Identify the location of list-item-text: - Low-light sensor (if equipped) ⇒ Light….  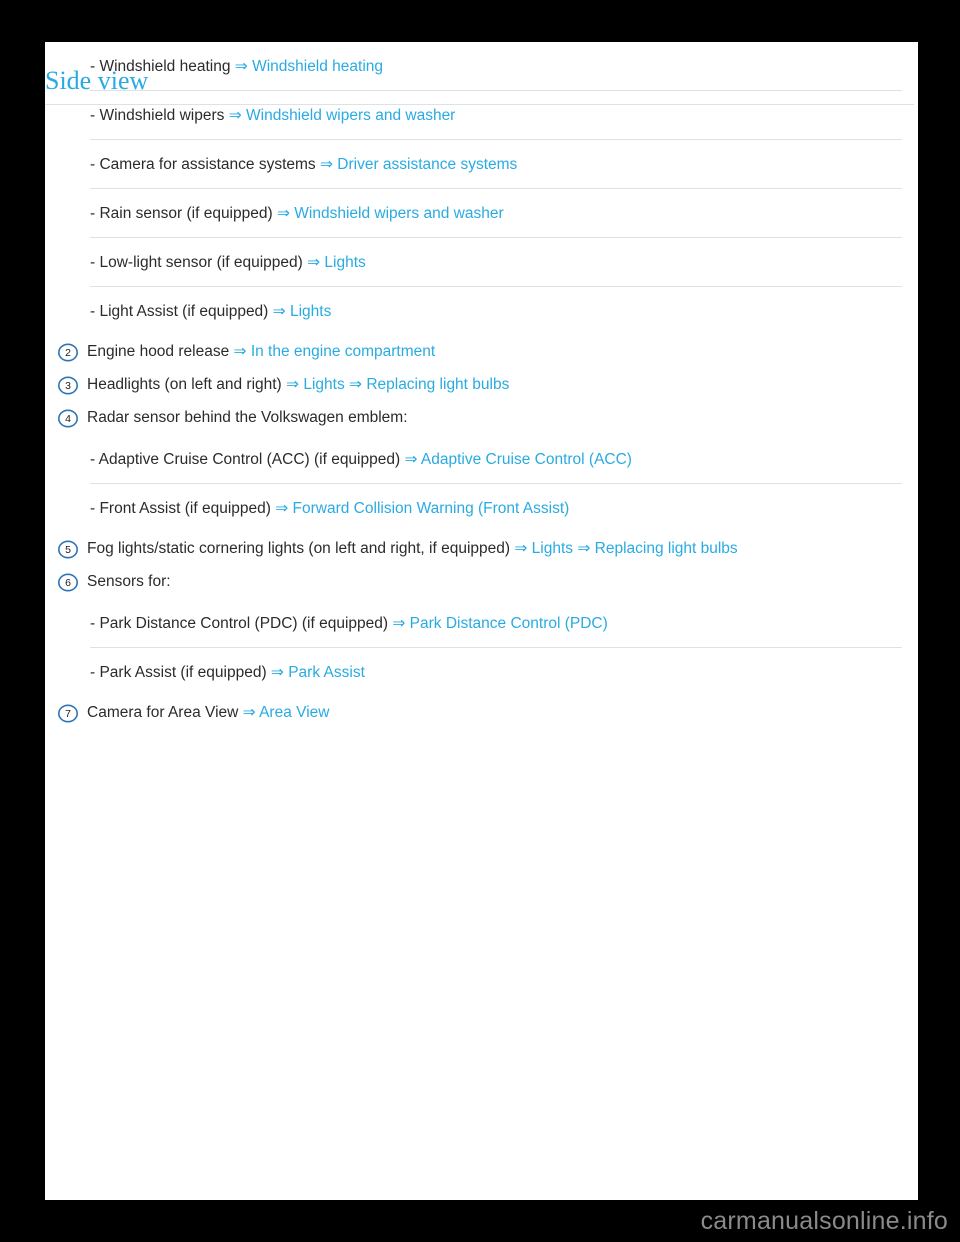
(228, 263).